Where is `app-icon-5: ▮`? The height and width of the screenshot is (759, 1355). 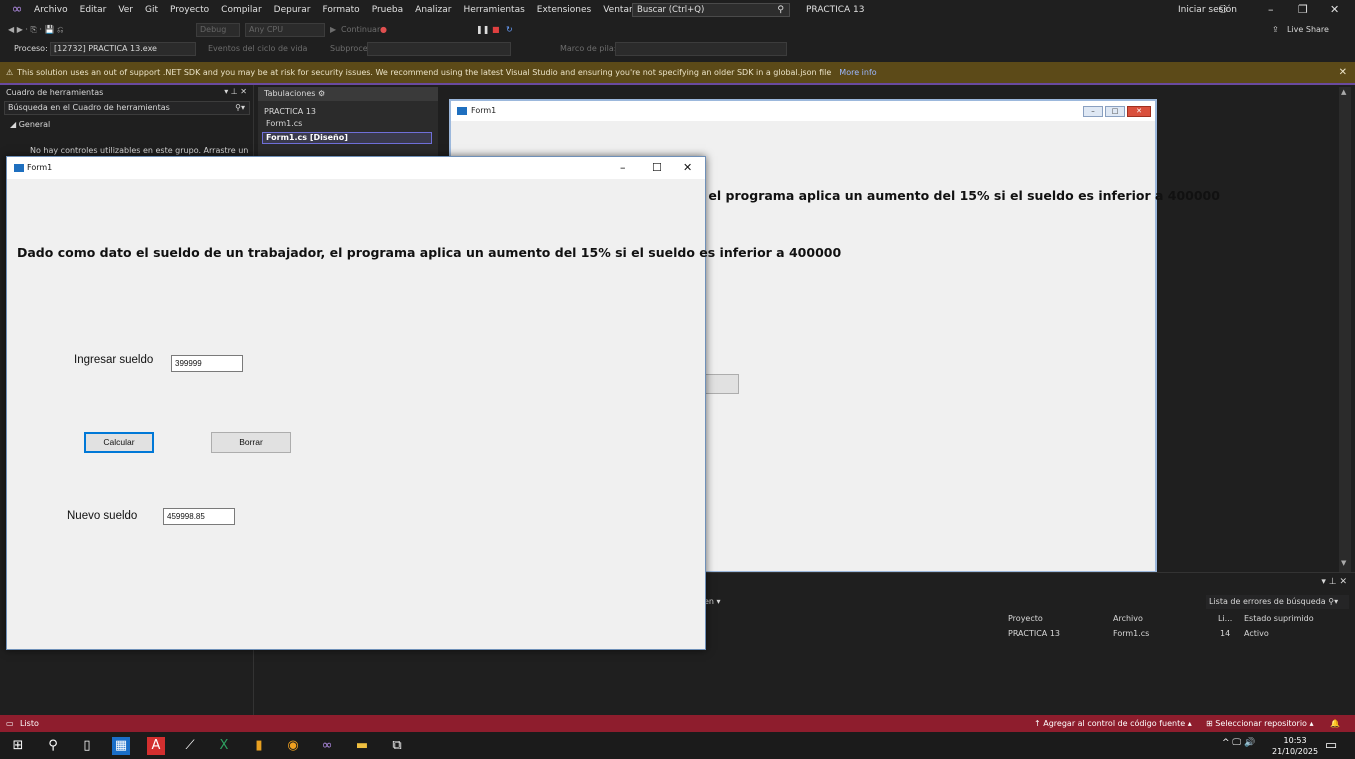
app-icon-5: ▮ is located at coordinates (259, 746).